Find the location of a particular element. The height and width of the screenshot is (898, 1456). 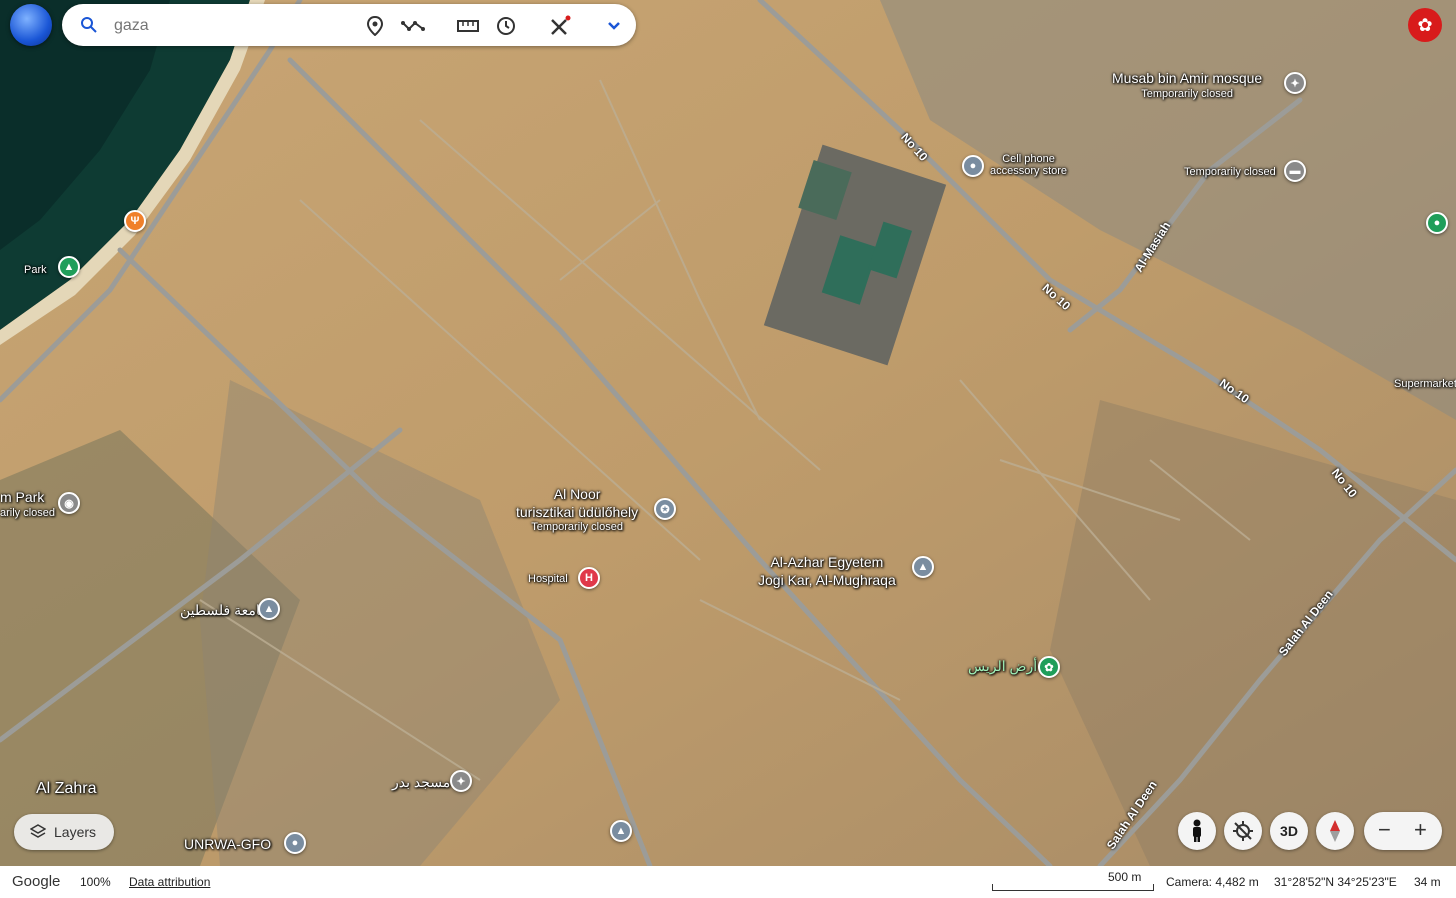

google-brand: Google is located at coordinates (36, 881).